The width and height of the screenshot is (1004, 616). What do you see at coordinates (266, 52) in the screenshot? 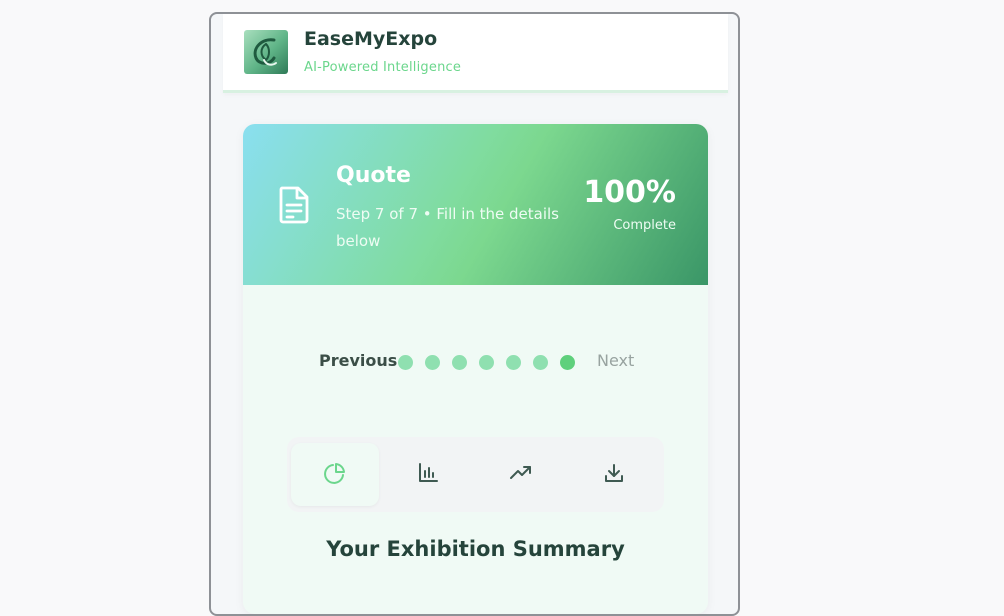
I see `leaf-logo` at bounding box center [266, 52].